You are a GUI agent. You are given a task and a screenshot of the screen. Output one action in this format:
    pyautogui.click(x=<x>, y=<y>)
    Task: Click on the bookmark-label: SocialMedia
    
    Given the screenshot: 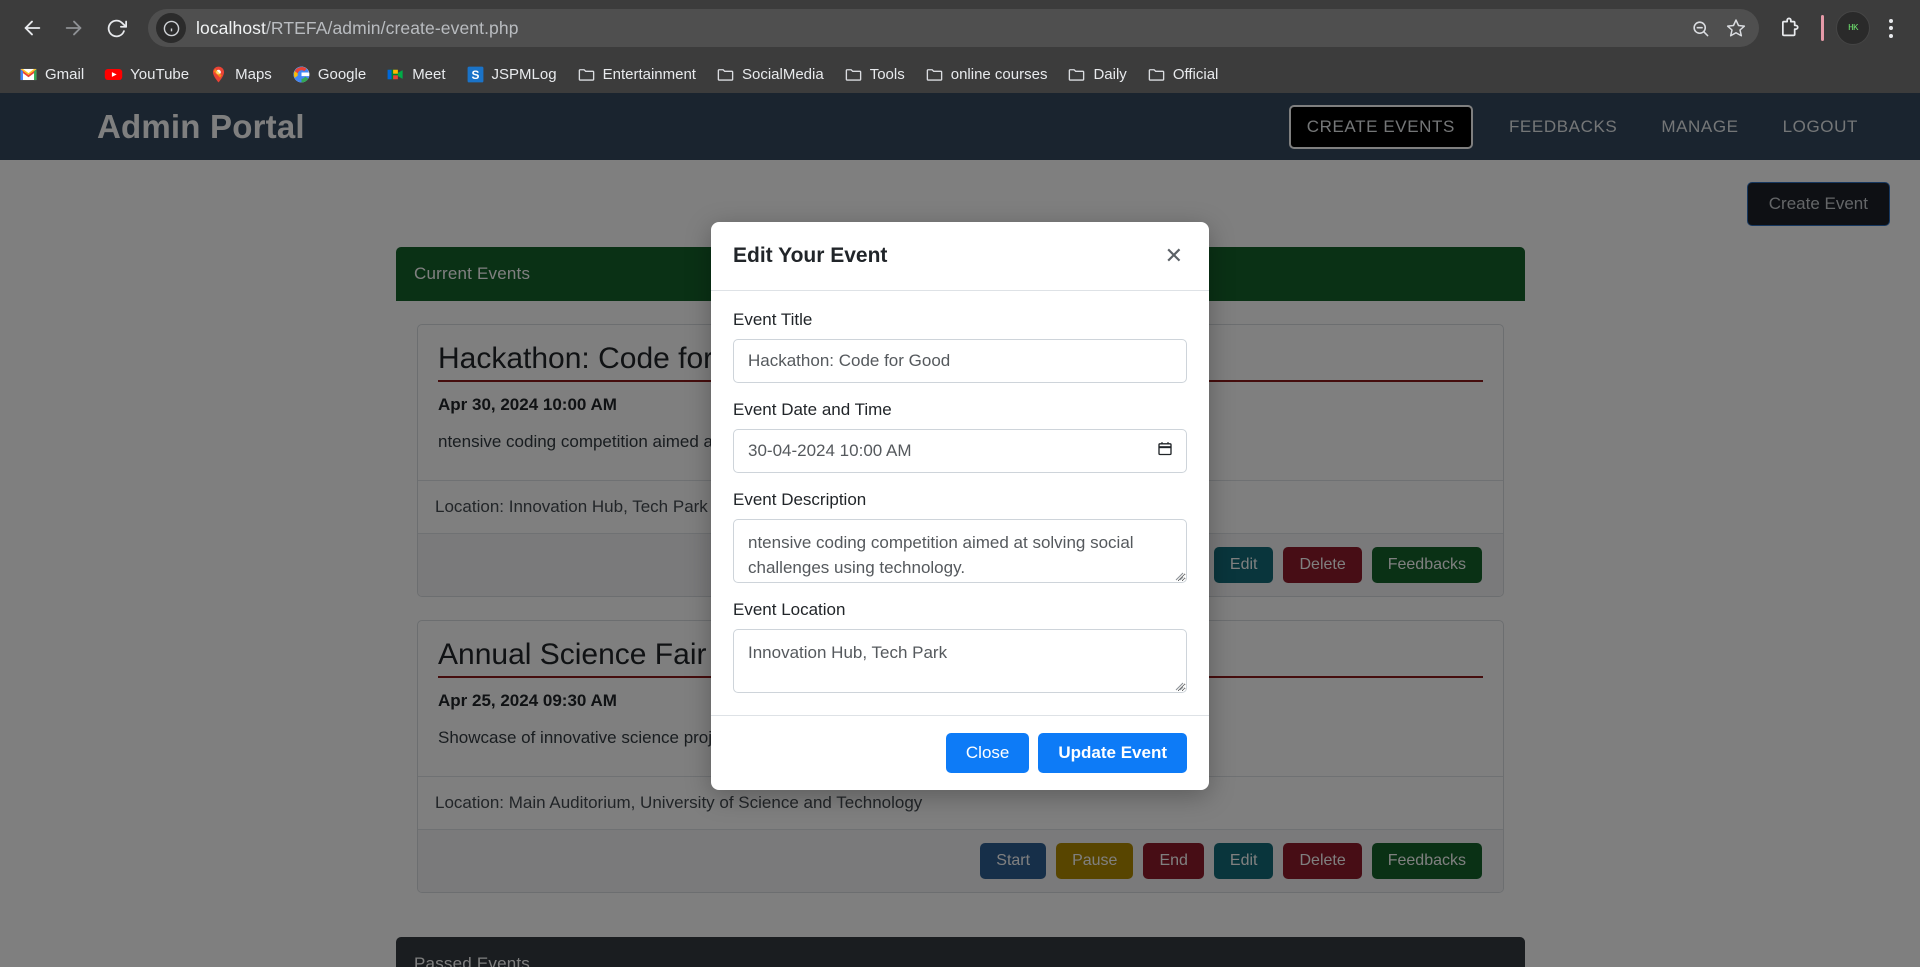 What is the action you would take?
    pyautogui.click(x=782, y=74)
    